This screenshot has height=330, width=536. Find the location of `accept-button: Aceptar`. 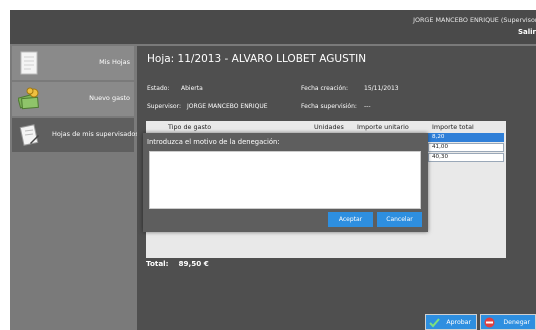

accept-button: Aceptar is located at coordinates (350, 219).